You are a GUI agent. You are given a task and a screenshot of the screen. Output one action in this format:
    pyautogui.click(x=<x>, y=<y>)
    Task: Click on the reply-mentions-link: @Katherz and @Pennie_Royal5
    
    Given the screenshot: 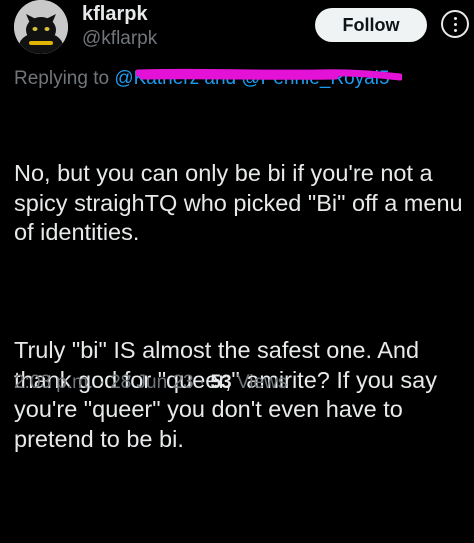 What is the action you would take?
    pyautogui.click(x=251, y=78)
    